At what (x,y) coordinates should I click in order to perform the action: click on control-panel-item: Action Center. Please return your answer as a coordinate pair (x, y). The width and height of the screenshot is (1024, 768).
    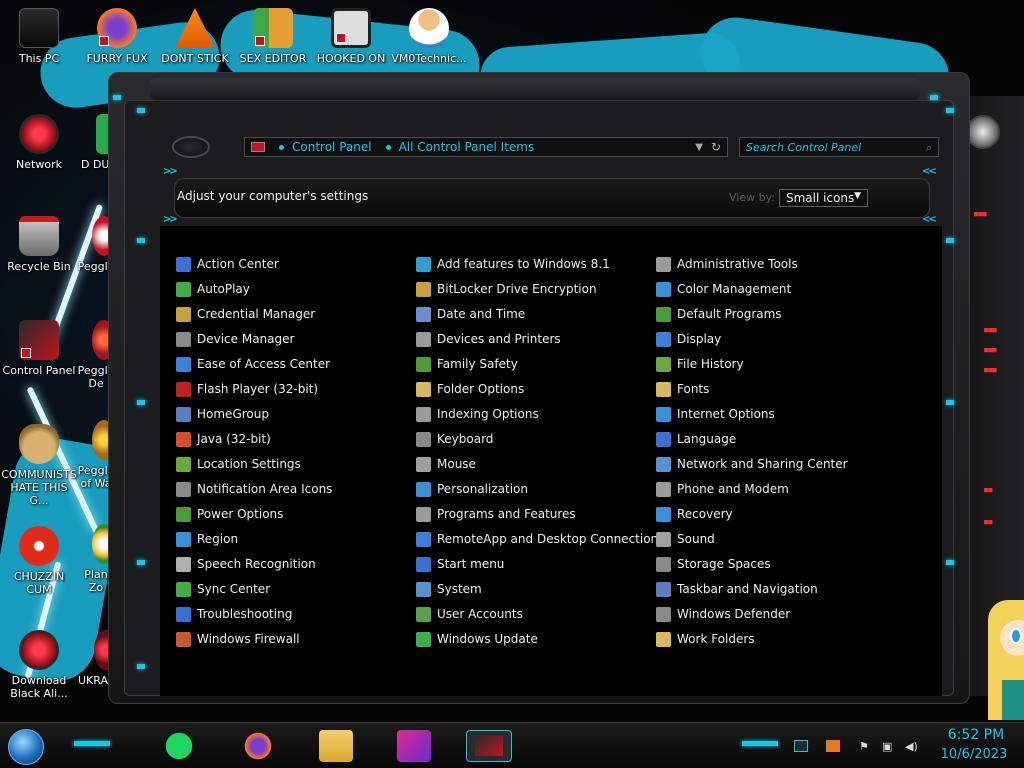
    Looking at the image, I should click on (227, 264).